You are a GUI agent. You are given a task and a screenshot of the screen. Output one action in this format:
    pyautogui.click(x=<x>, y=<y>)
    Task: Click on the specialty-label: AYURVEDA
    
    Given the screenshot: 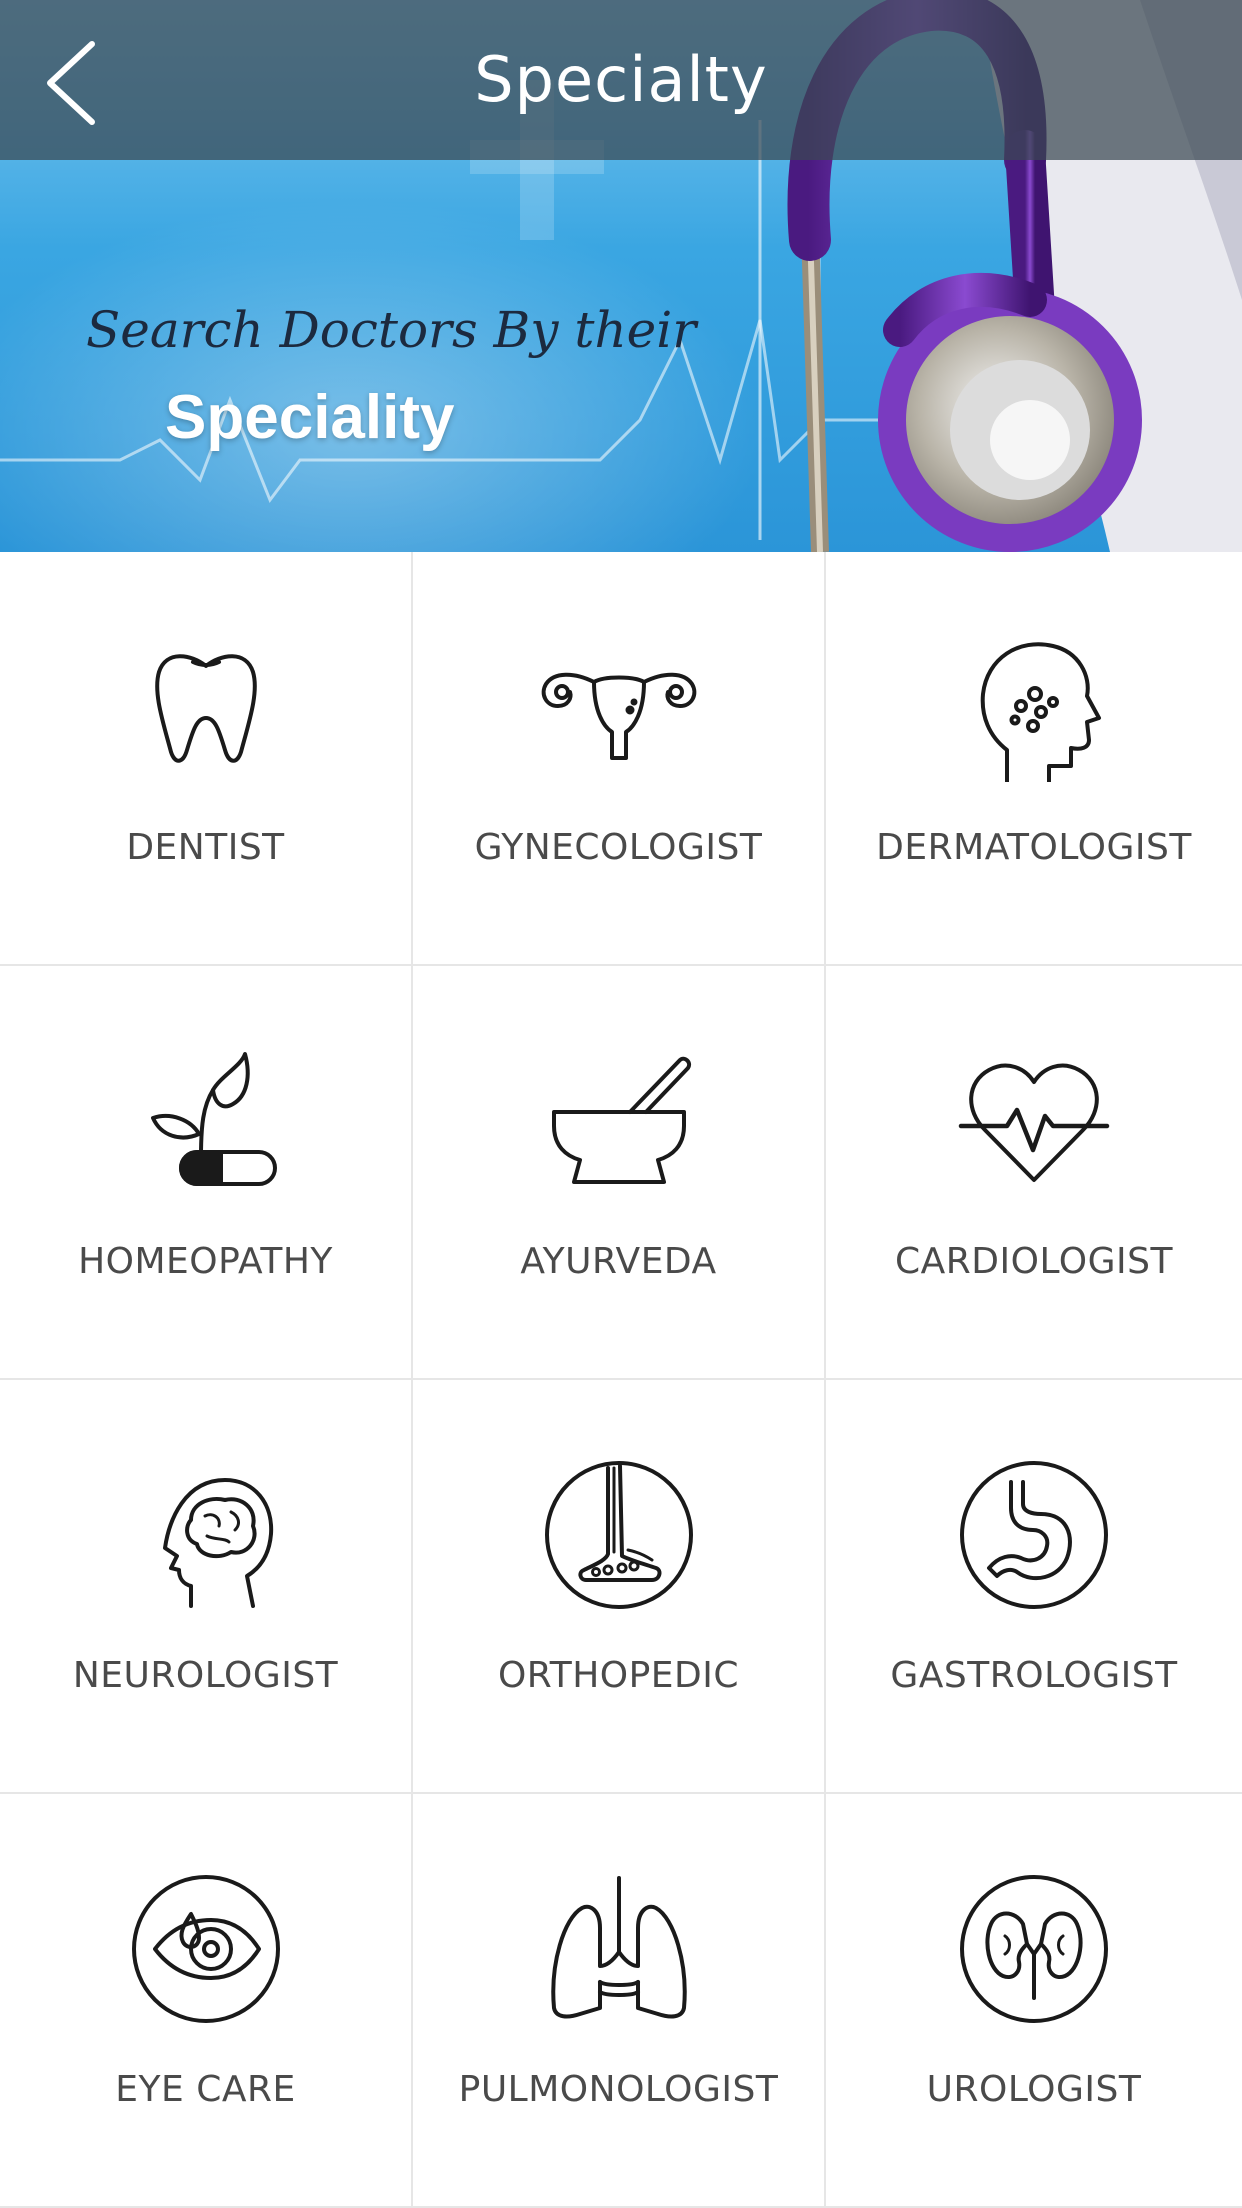 What is the action you would take?
    pyautogui.click(x=618, y=1261)
    